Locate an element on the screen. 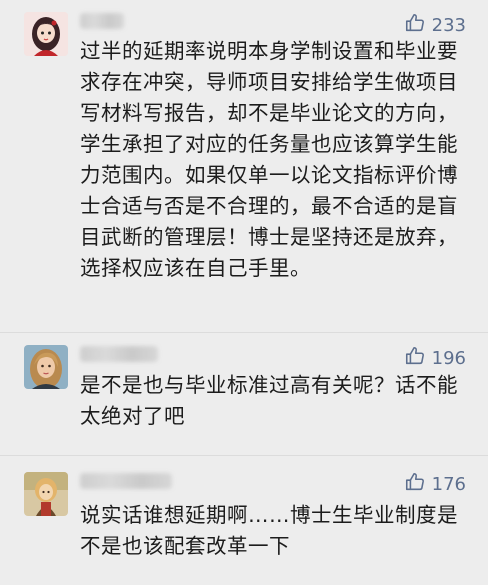  like-count: 233 is located at coordinates (448, 25).